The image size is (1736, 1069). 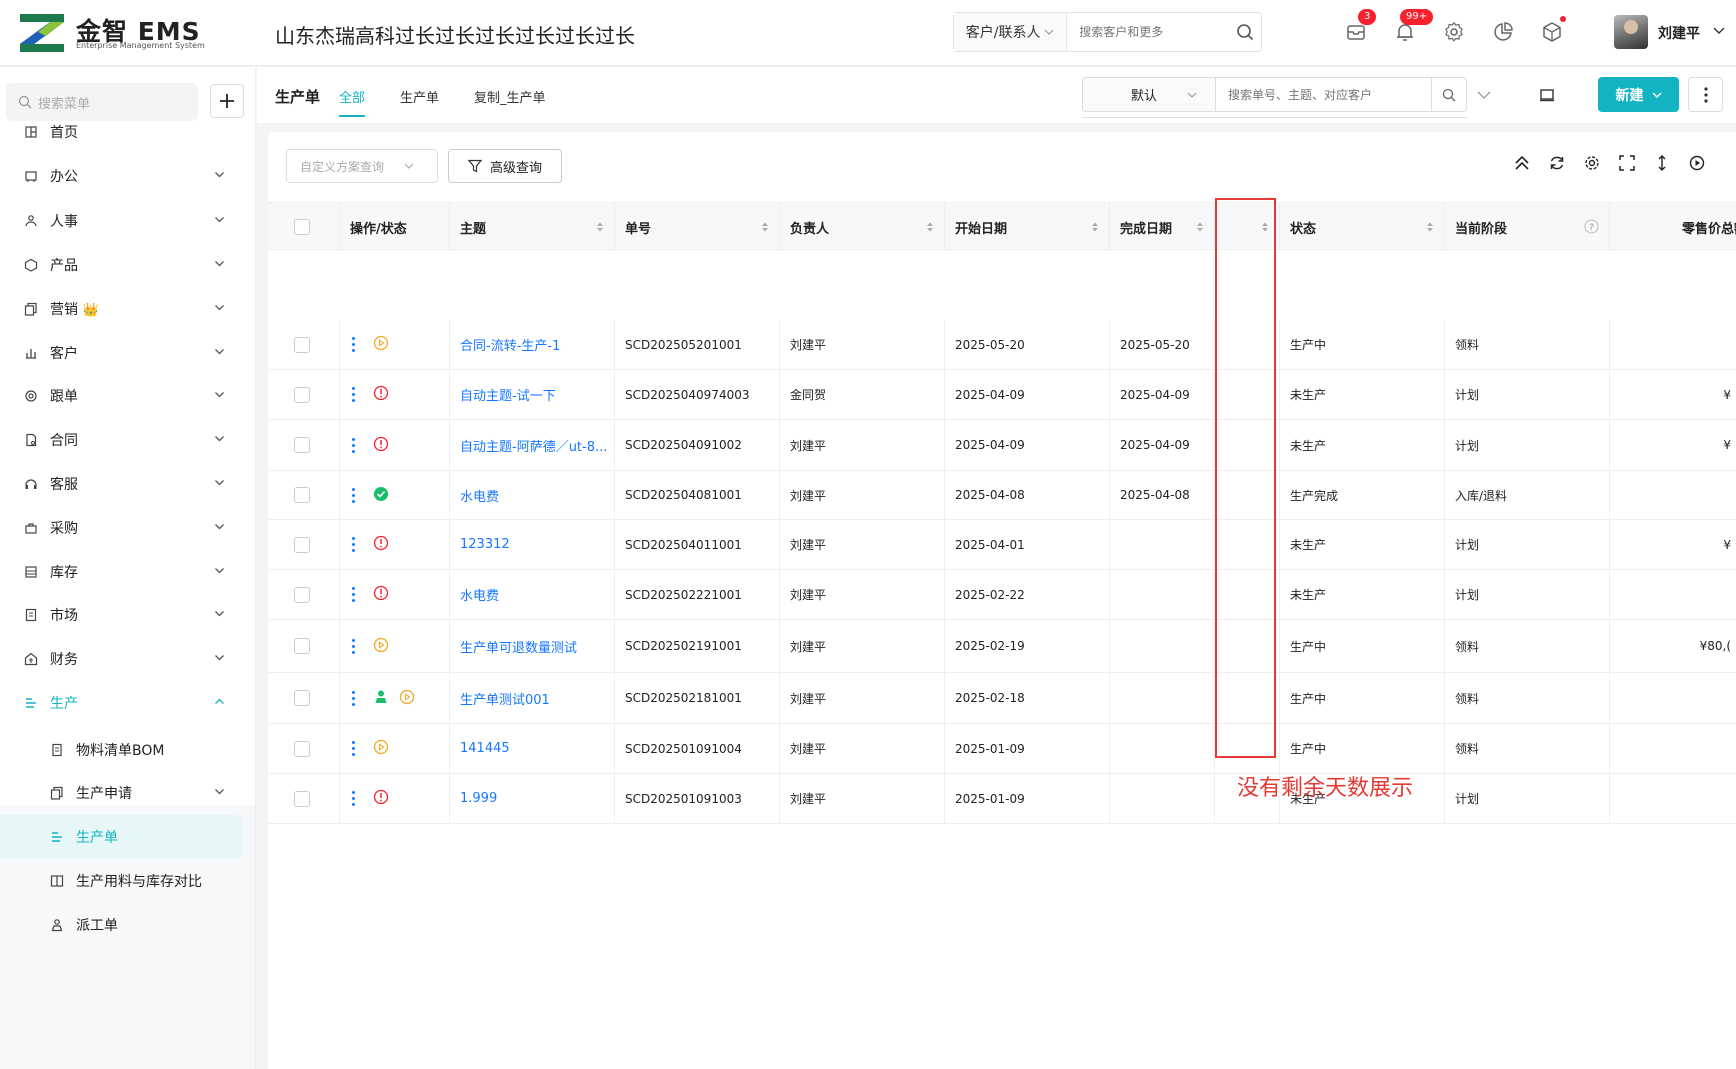 I want to click on col-stage: 当前阶段?, so click(x=1527, y=227).